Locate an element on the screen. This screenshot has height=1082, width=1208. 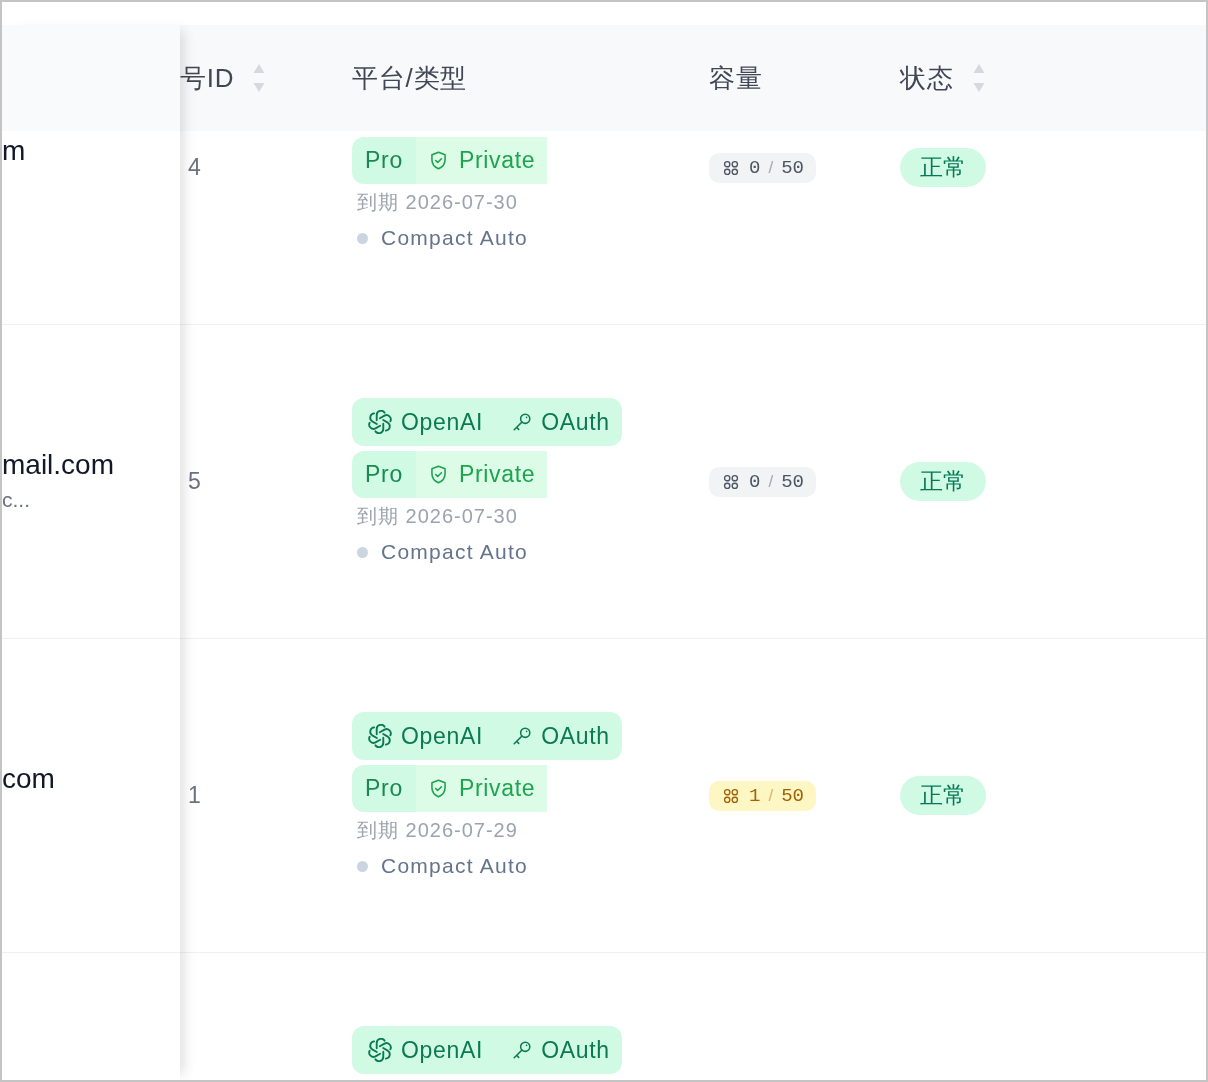
account-id: 4 is located at coordinates (194, 168).